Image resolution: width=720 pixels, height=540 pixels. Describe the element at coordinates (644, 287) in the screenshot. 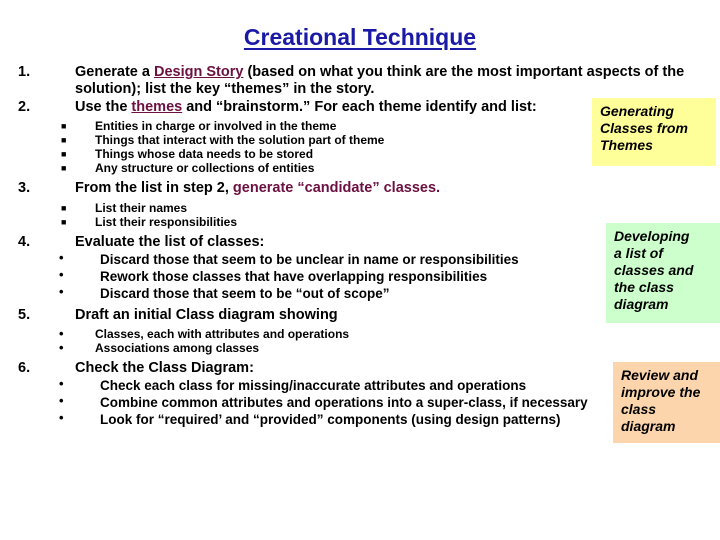

I see `callout-line: the class` at that location.